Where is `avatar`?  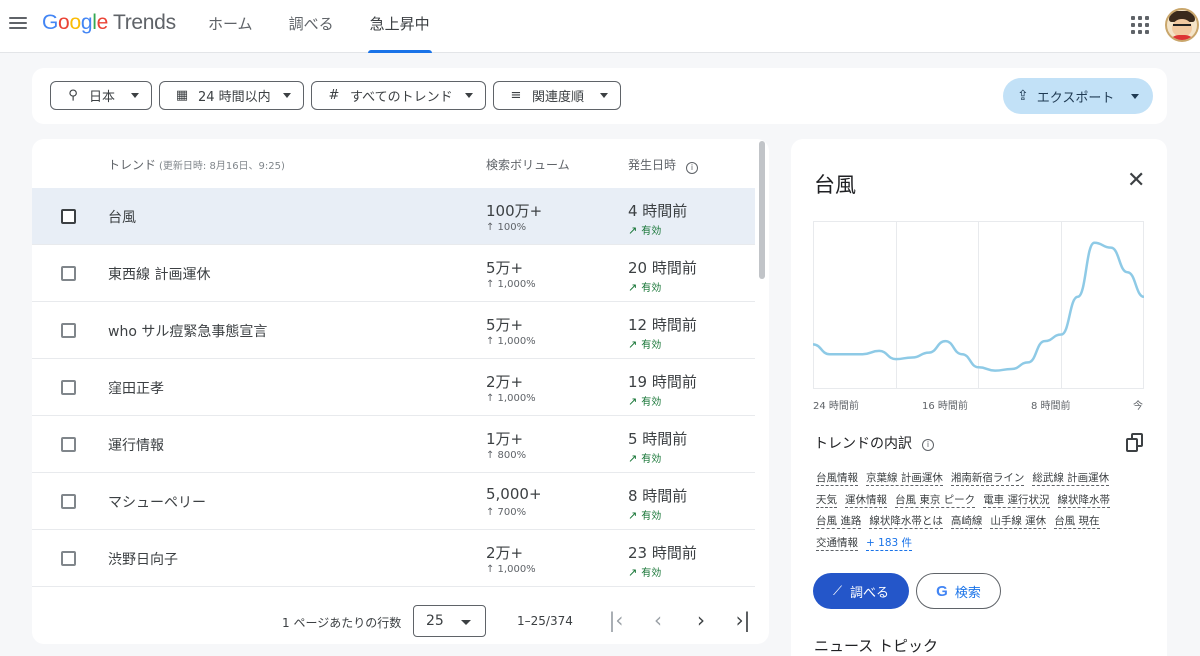 avatar is located at coordinates (1182, 25).